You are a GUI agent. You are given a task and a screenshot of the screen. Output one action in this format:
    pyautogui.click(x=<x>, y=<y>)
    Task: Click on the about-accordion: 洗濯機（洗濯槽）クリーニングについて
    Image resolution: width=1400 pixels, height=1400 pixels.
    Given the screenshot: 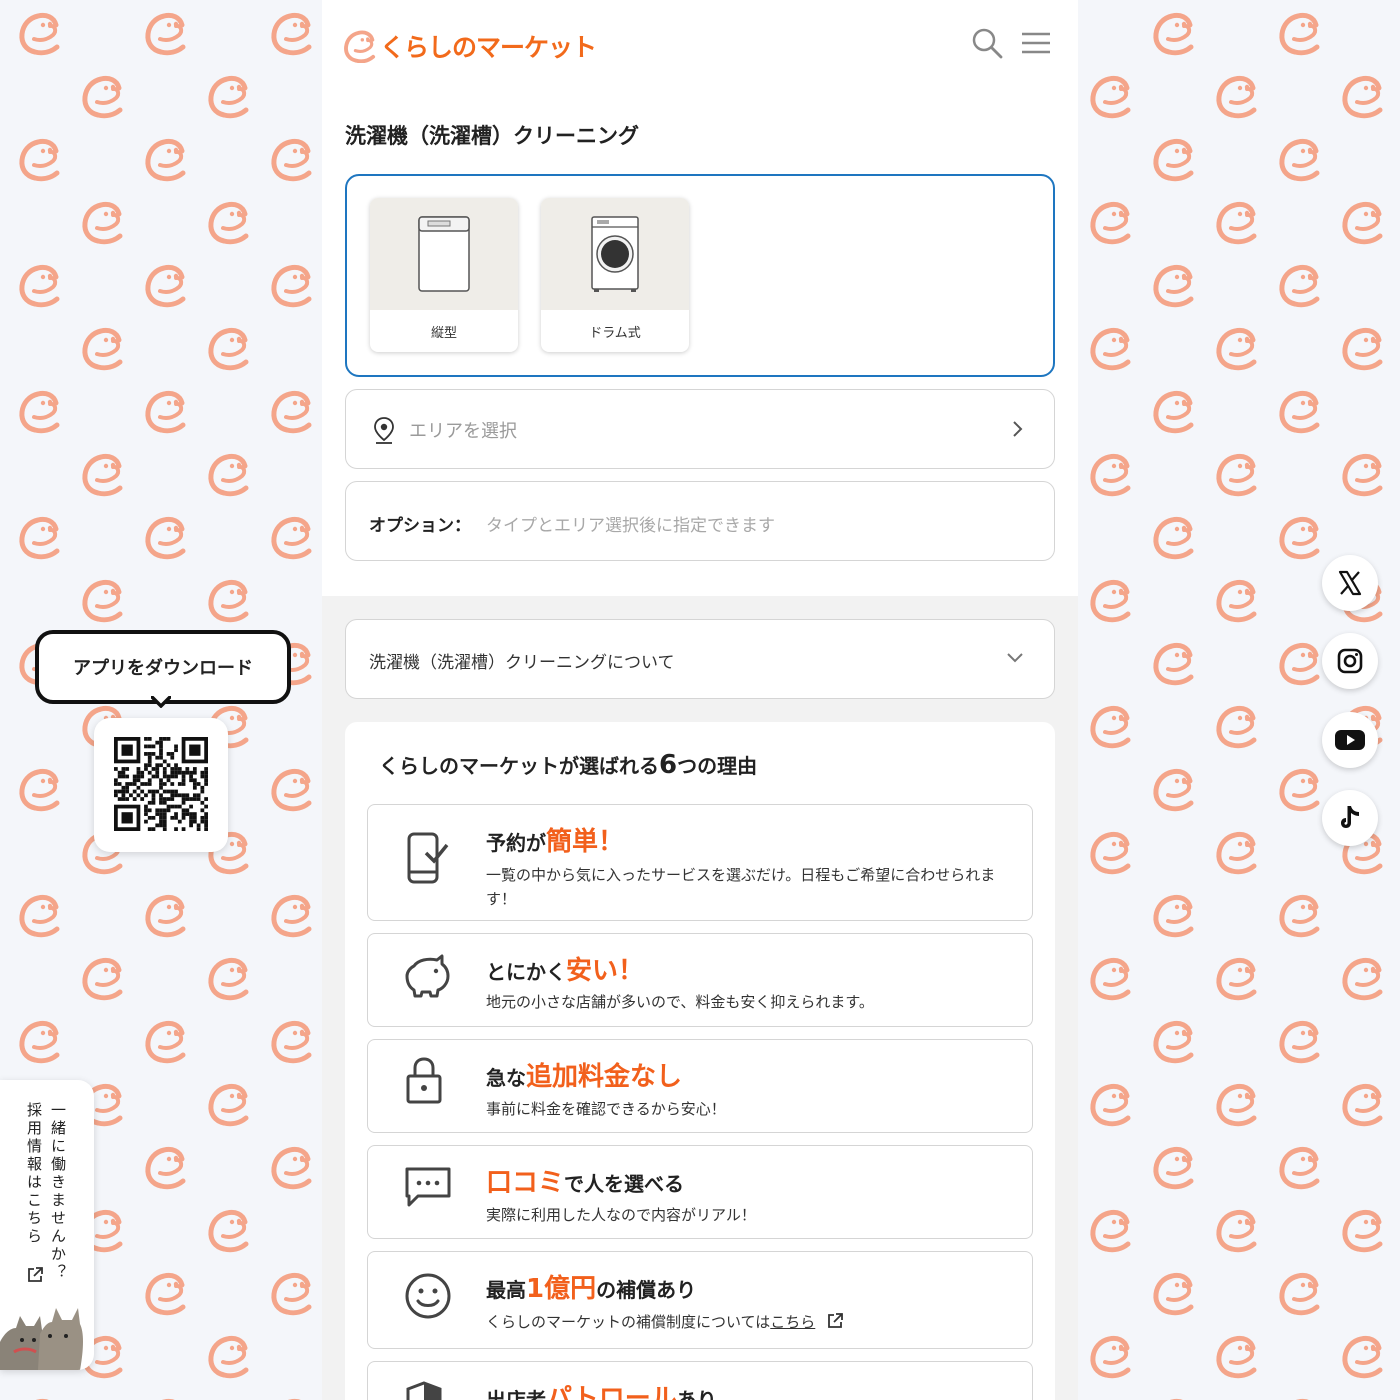 What is the action you would take?
    pyautogui.click(x=700, y=659)
    